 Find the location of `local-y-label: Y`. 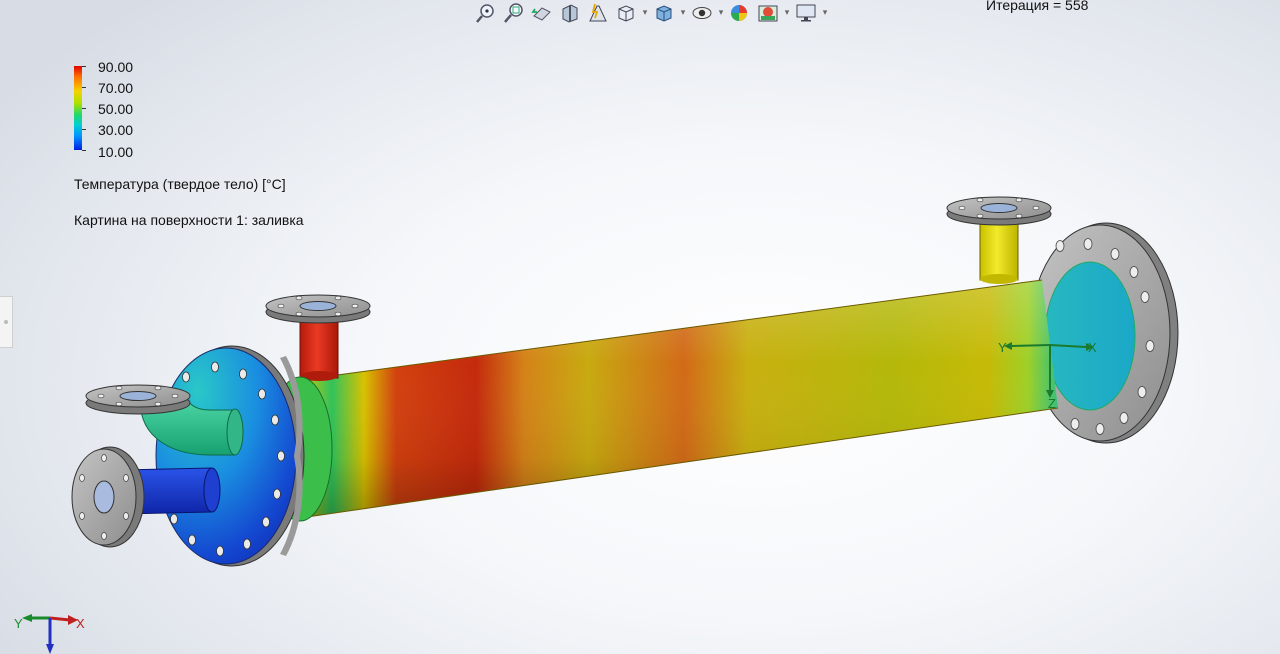

local-y-label: Y is located at coordinates (1002, 347).